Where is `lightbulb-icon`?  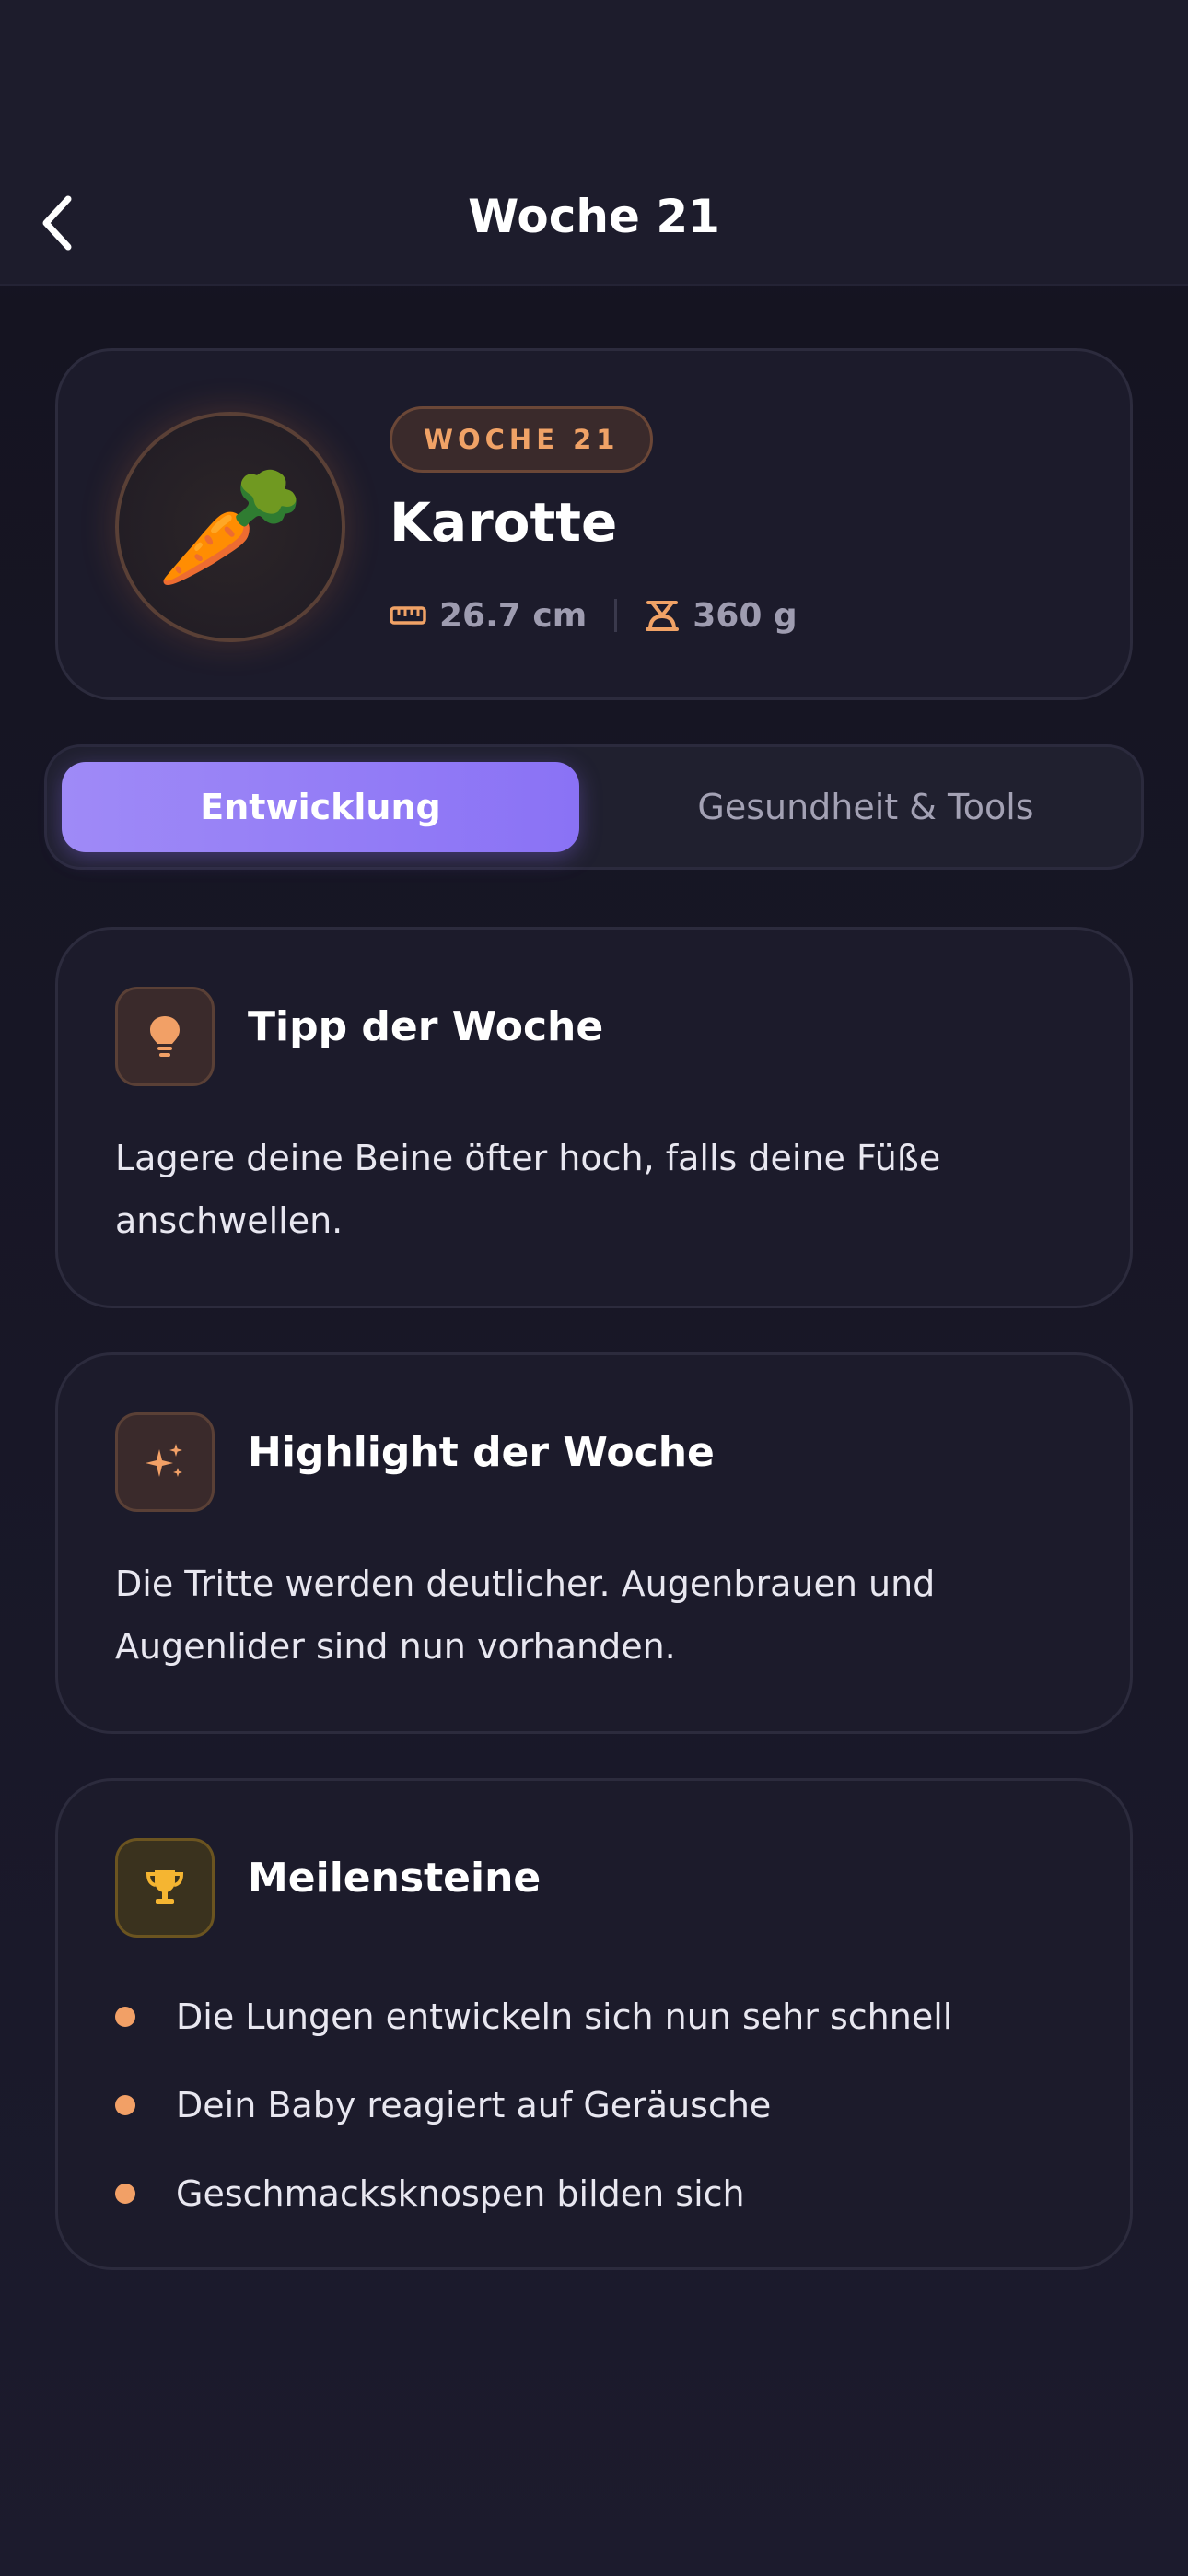 lightbulb-icon is located at coordinates (165, 1036).